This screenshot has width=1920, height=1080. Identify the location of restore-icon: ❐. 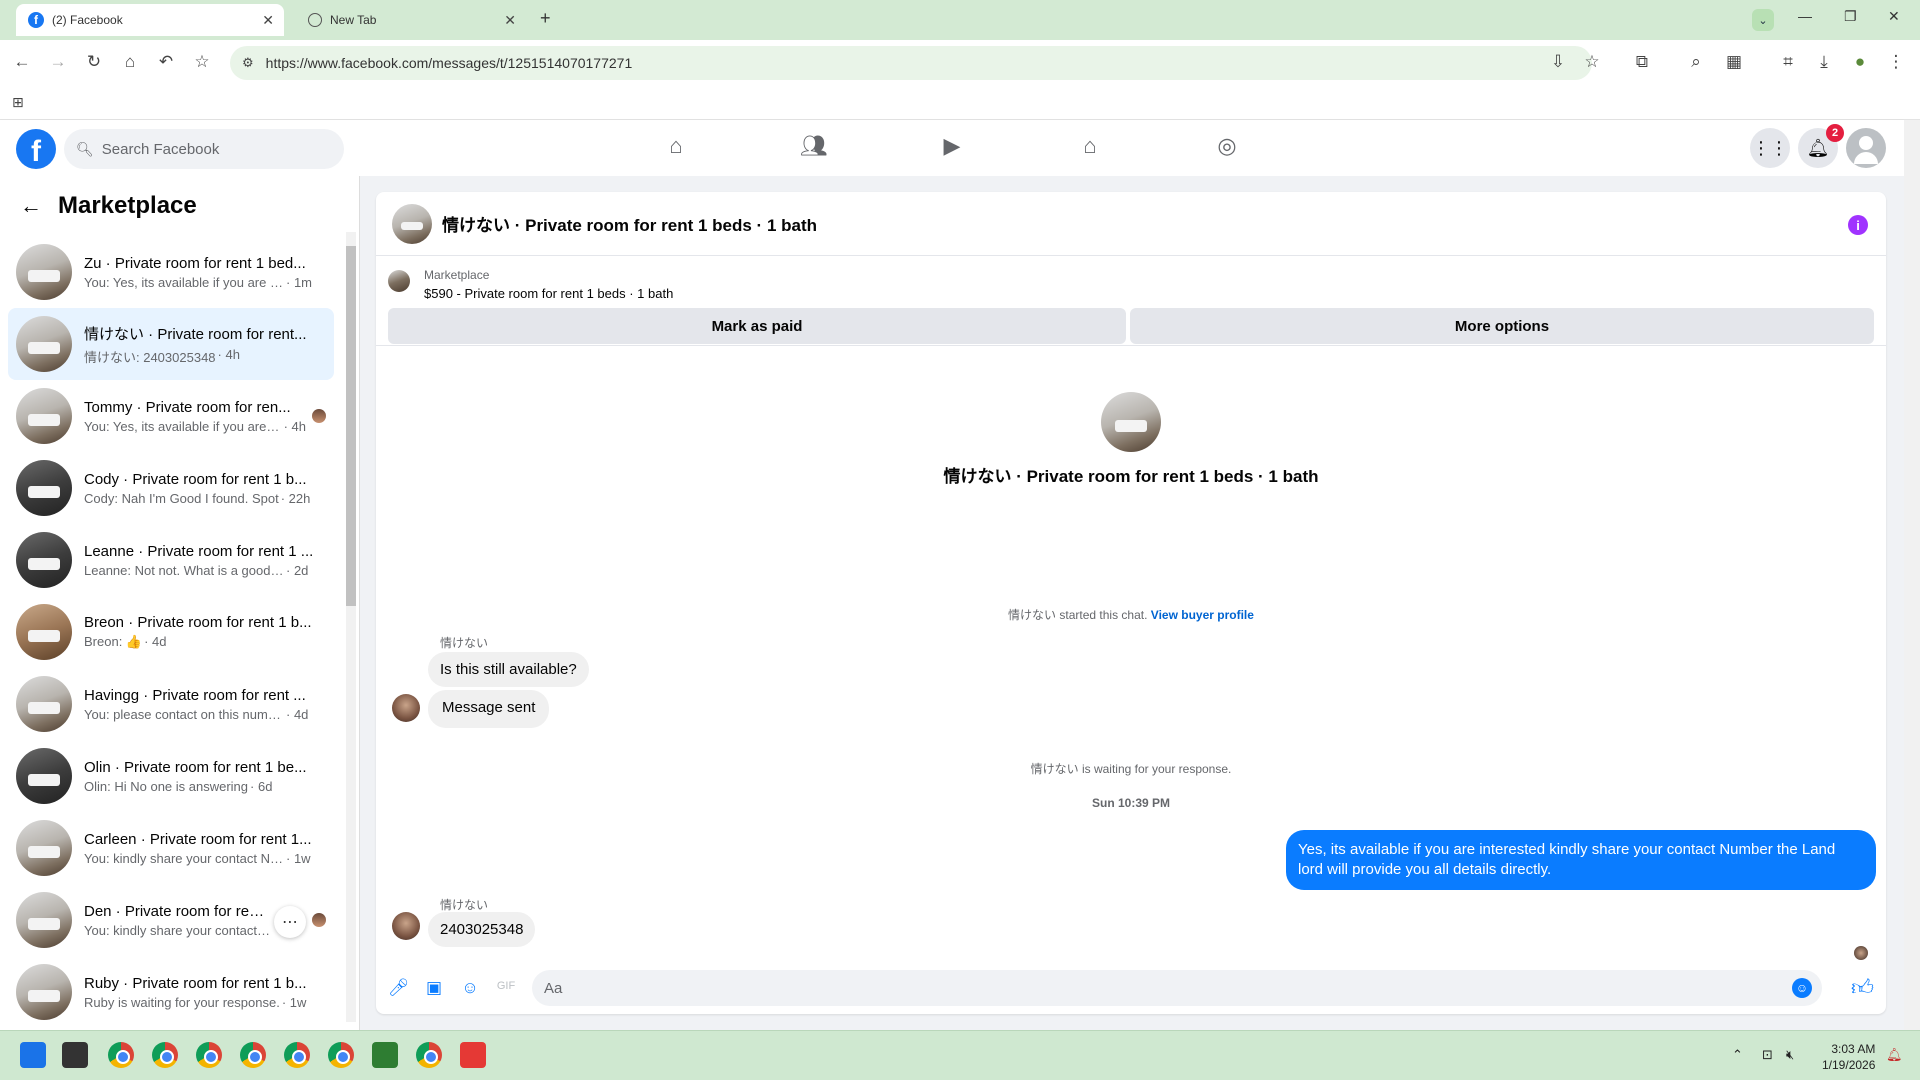
(1850, 16).